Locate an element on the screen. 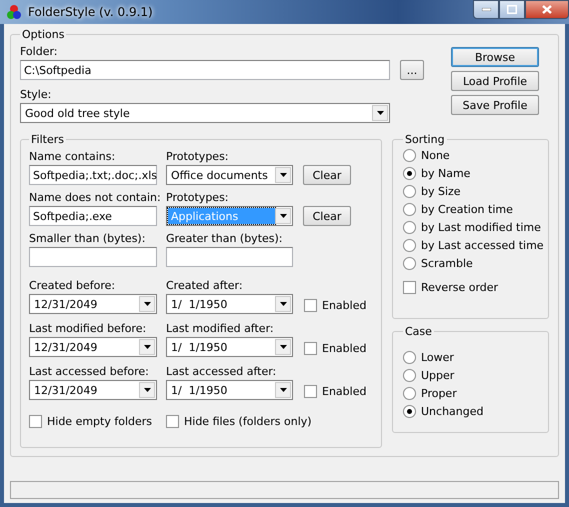 The height and width of the screenshot is (507, 569). close-button is located at coordinates (547, 9).